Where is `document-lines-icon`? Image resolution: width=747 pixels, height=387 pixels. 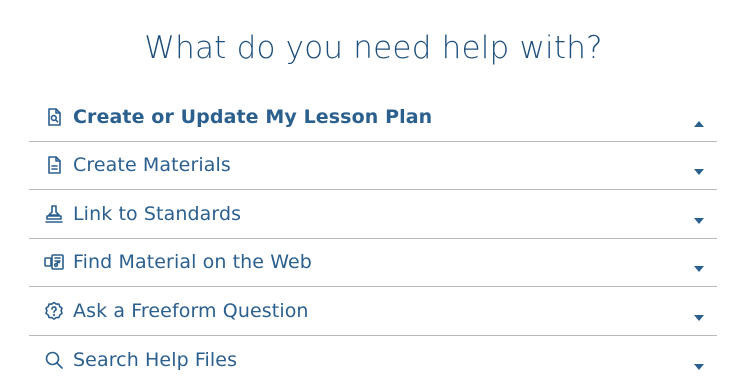
document-lines-icon is located at coordinates (54, 165).